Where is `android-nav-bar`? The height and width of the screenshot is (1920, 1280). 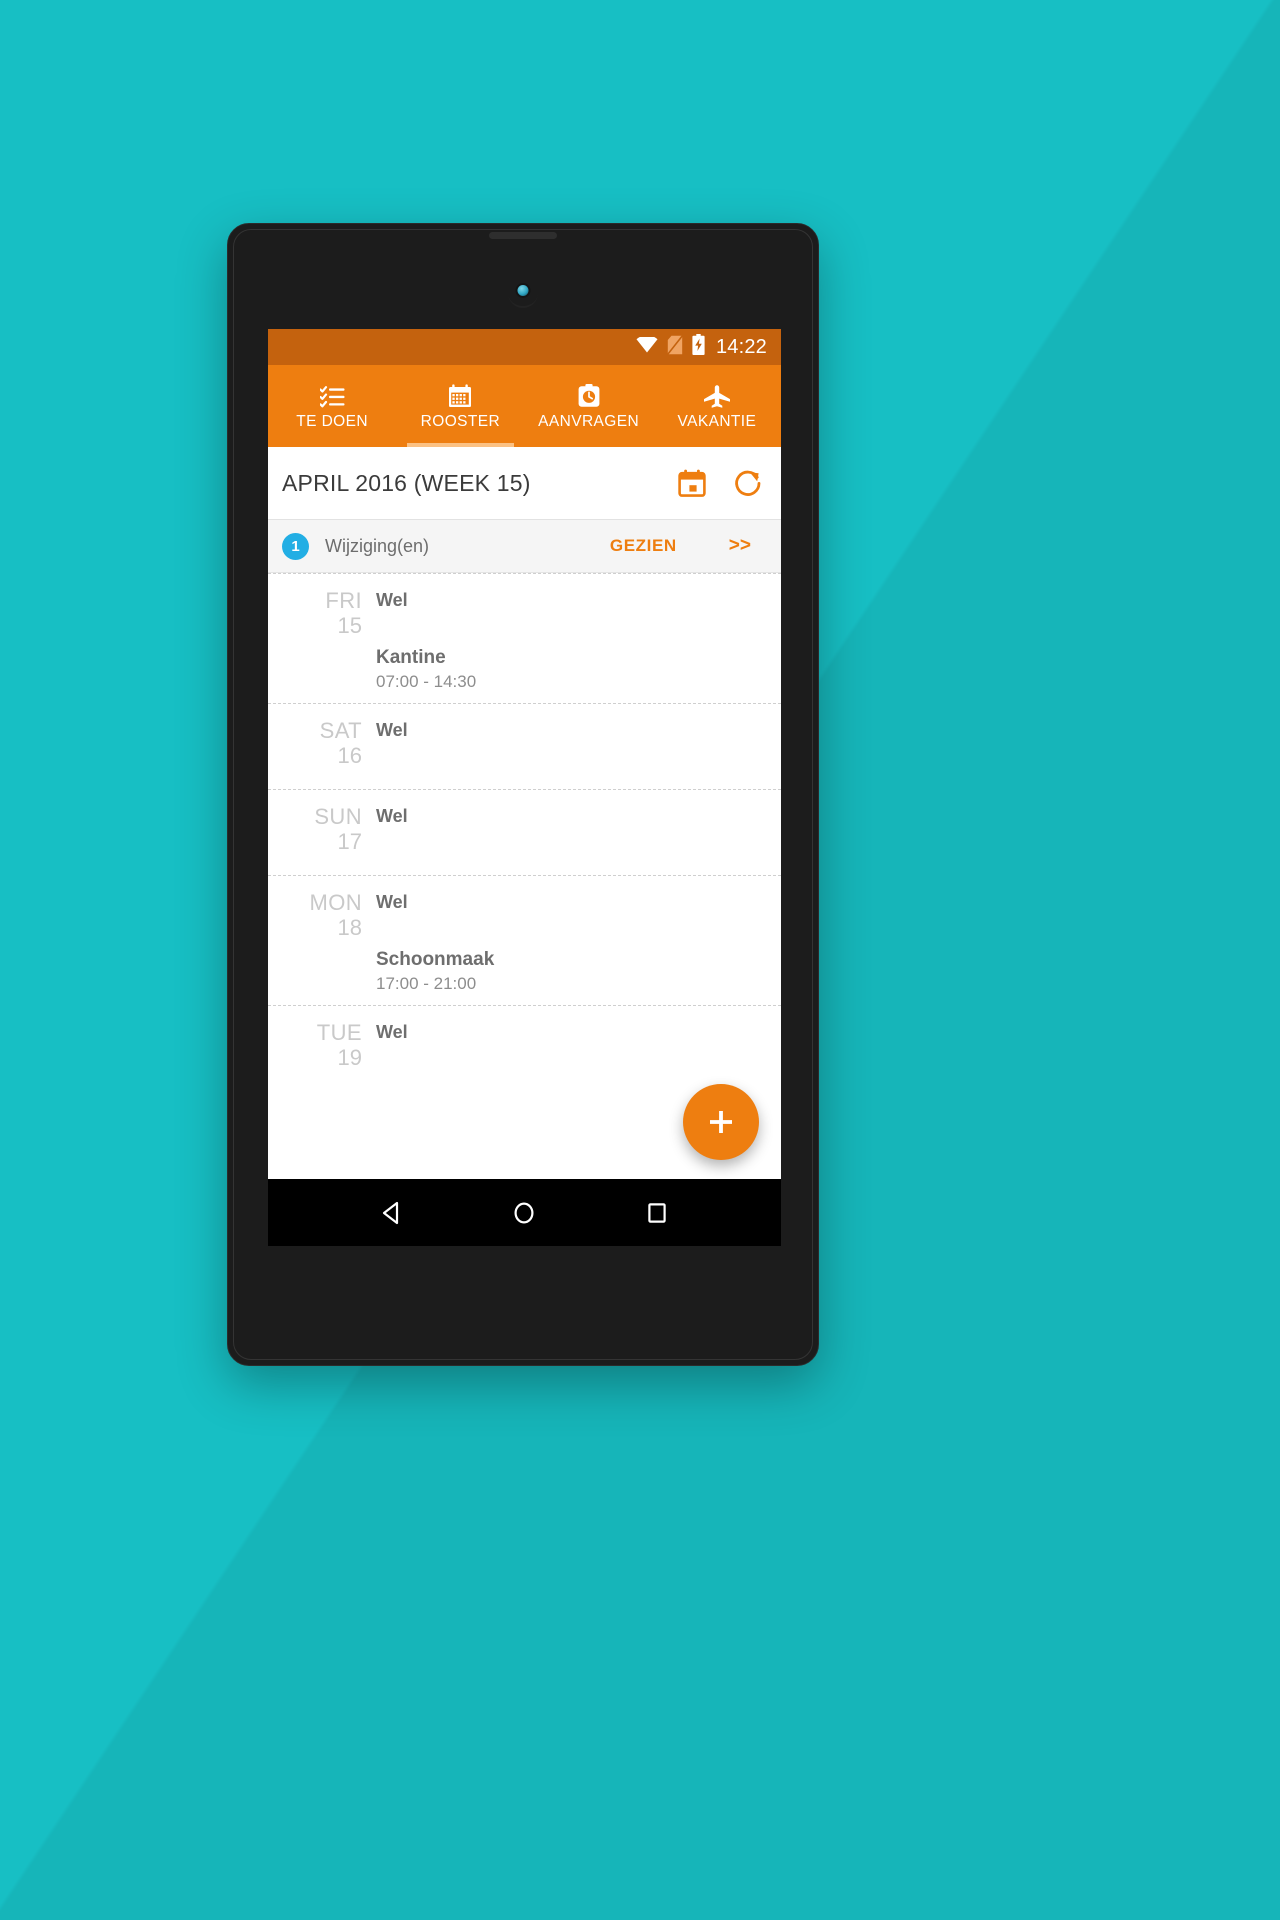
android-nav-bar is located at coordinates (524, 1212).